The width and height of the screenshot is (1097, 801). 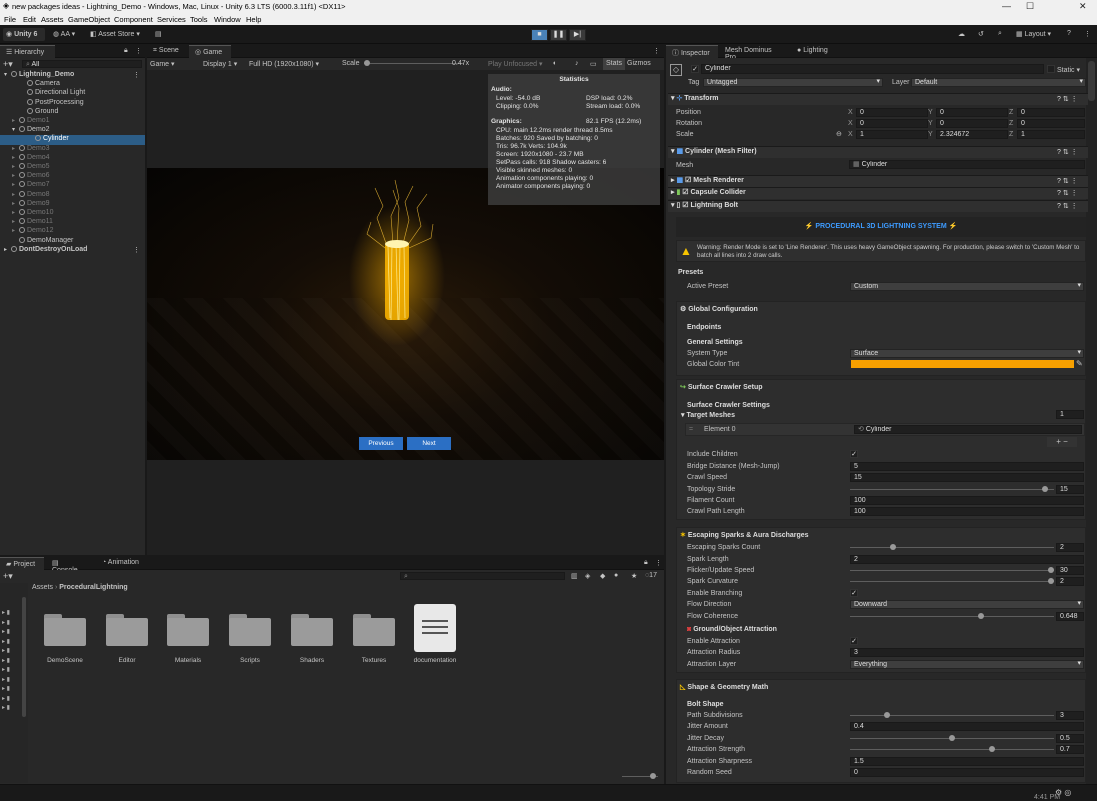 What do you see at coordinates (967, 772) in the screenshot?
I see `random-seed-field: 0` at bounding box center [967, 772].